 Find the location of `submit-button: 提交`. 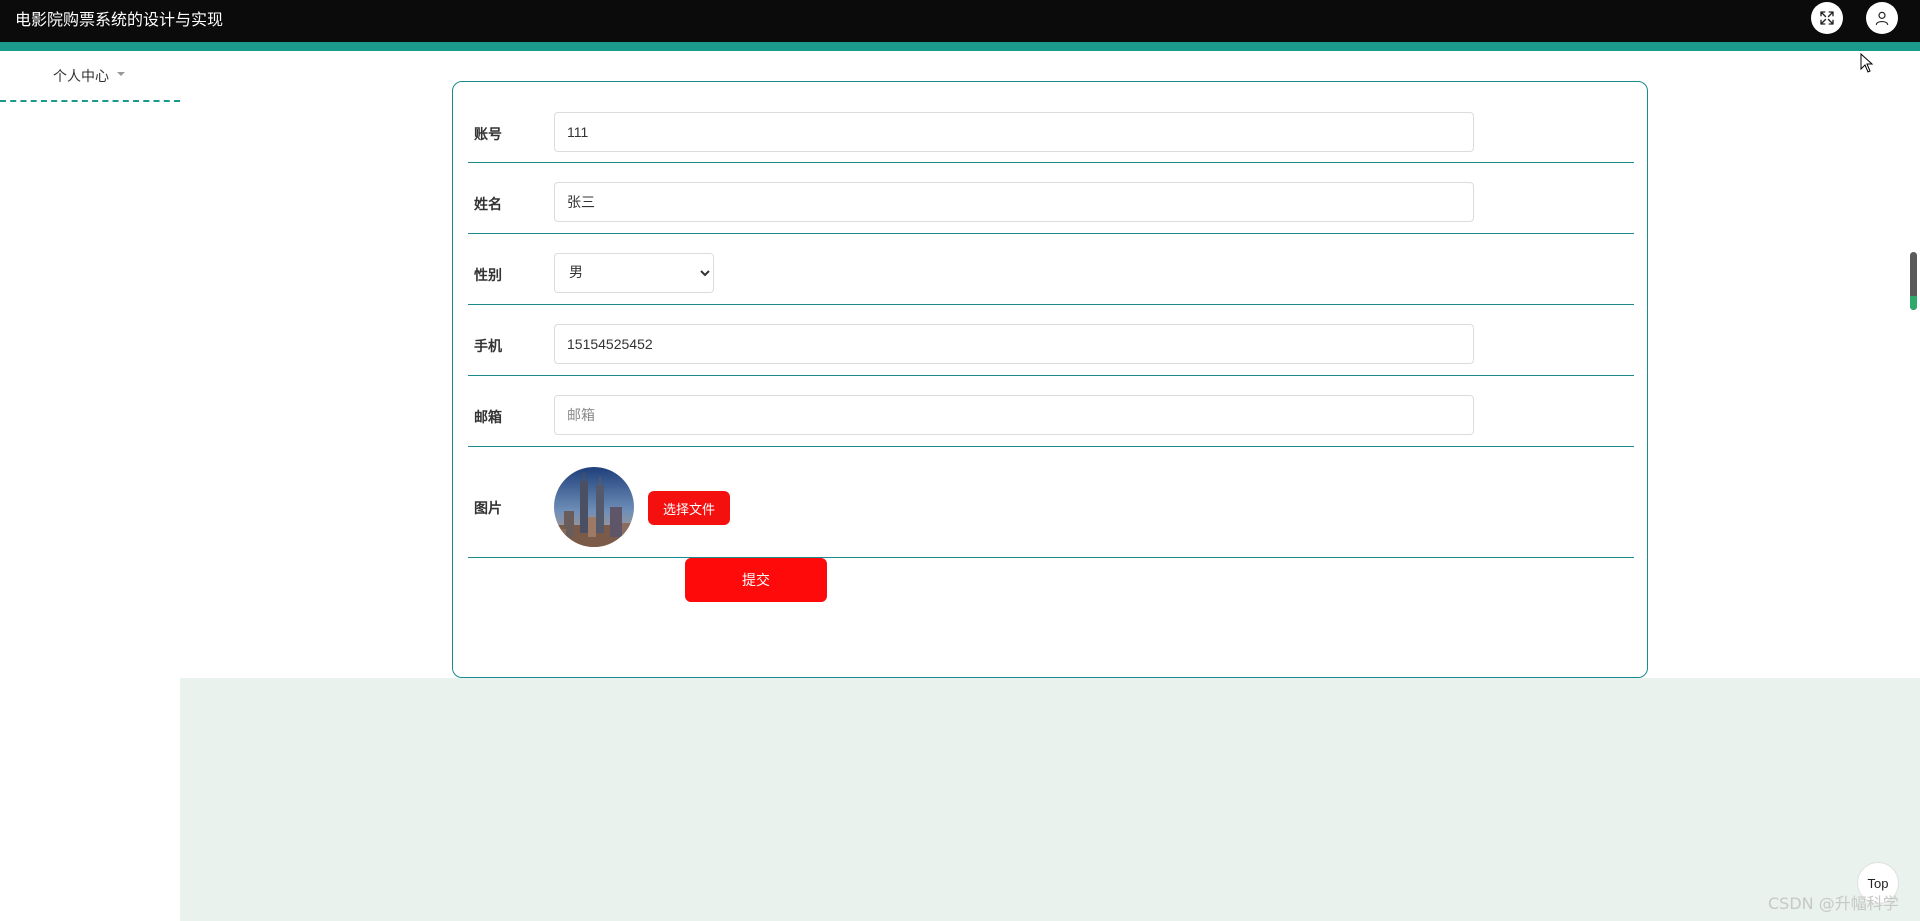

submit-button: 提交 is located at coordinates (756, 580).